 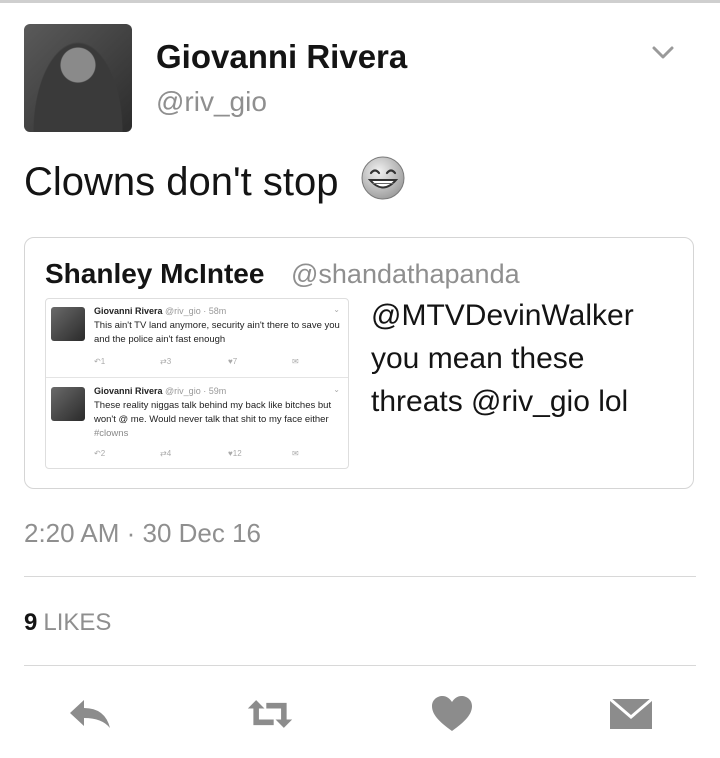 I want to click on reply-button, so click(x=90, y=714).